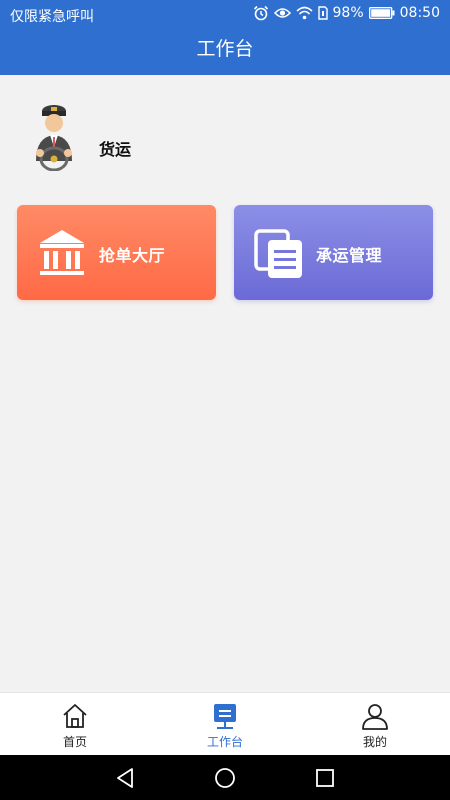 Image resolution: width=450 pixels, height=800 pixels. What do you see at coordinates (225, 716) in the screenshot?
I see `workbench-icon` at bounding box center [225, 716].